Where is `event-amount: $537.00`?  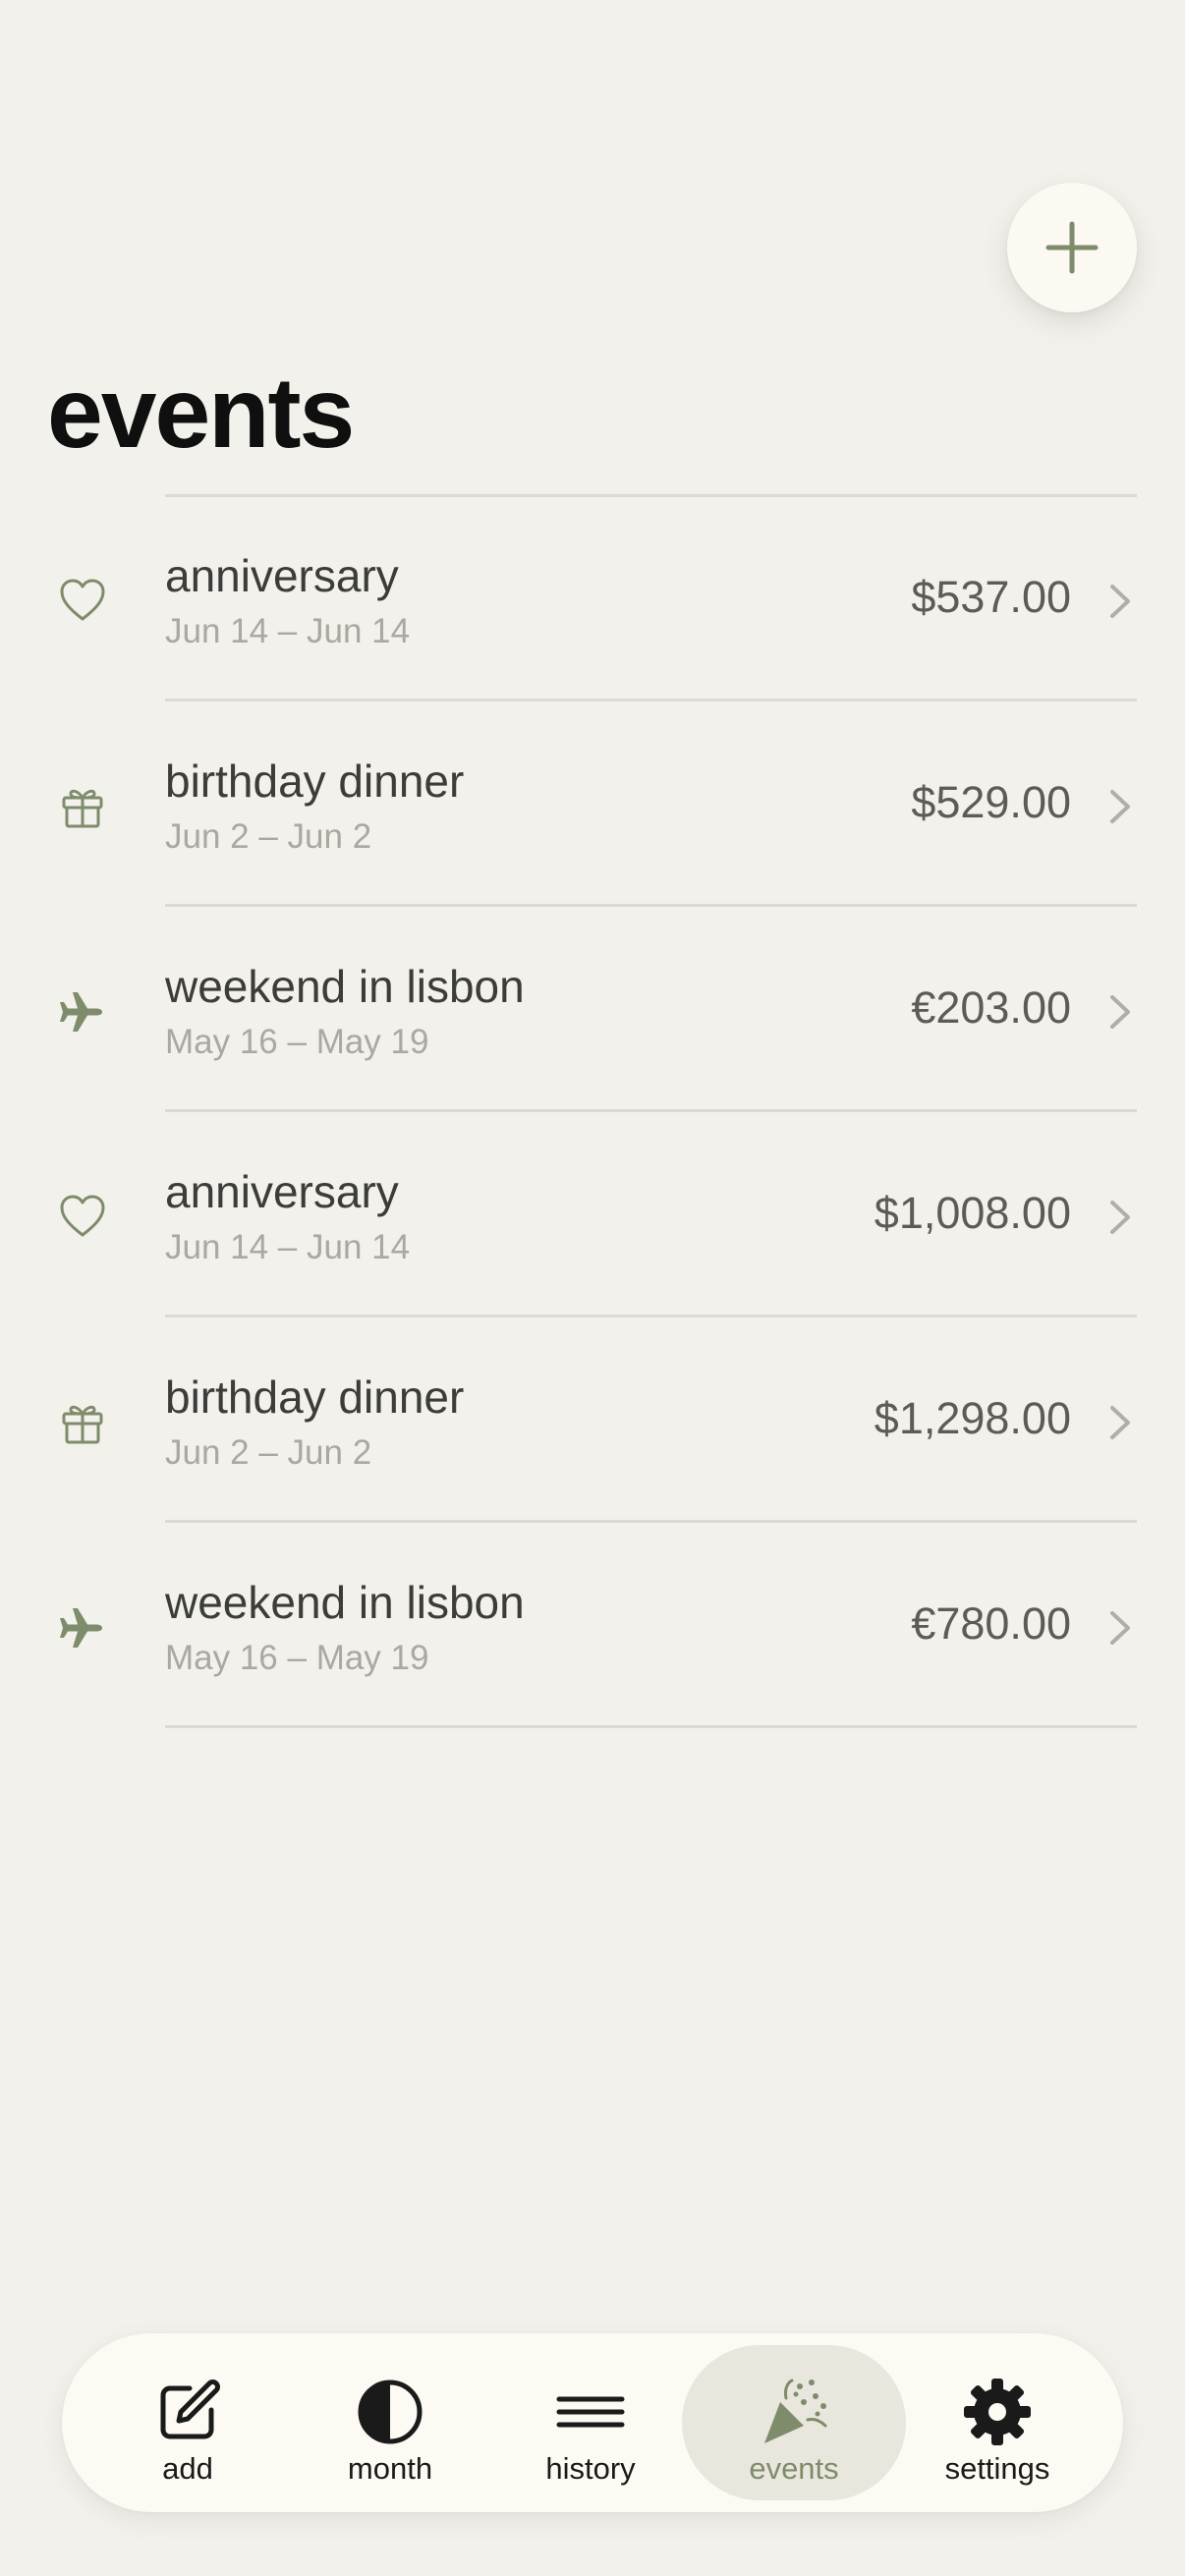 event-amount: $537.00 is located at coordinates (991, 597).